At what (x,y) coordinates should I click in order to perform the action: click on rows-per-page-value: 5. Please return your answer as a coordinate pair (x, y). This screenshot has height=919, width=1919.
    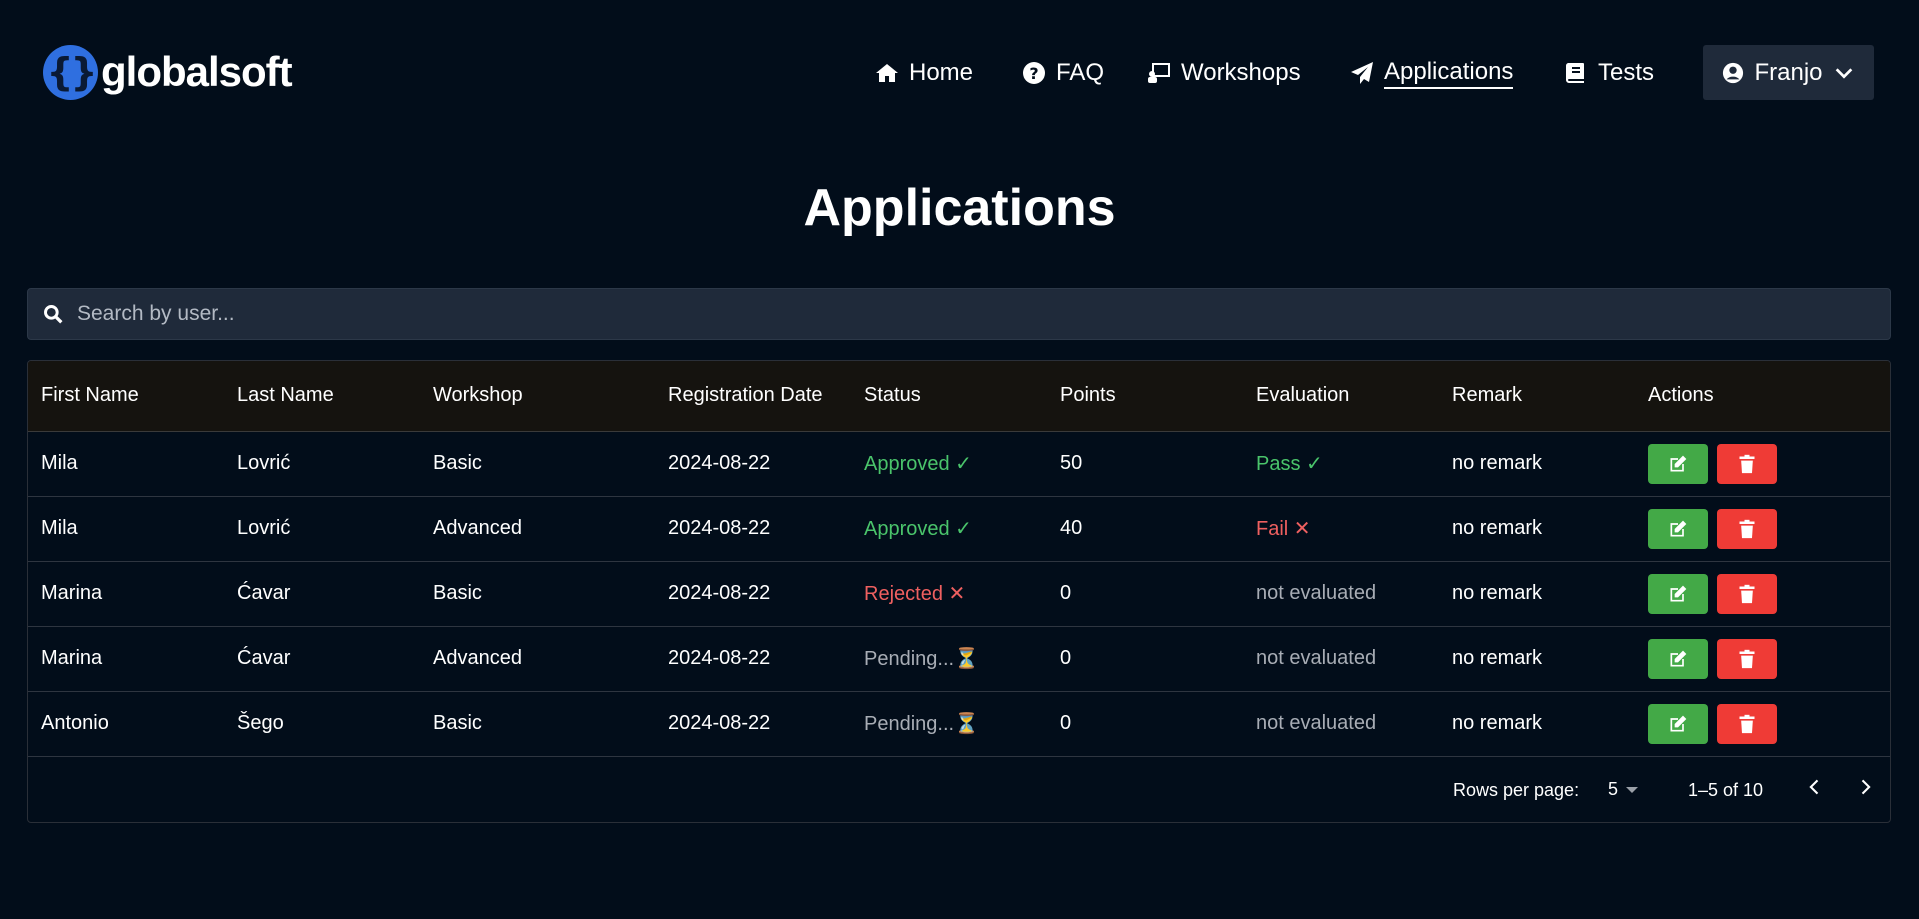
    Looking at the image, I should click on (1613, 789).